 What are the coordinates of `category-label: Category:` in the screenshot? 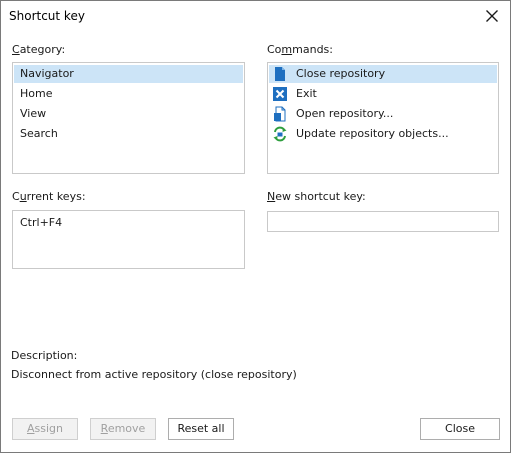 It's located at (38, 49).